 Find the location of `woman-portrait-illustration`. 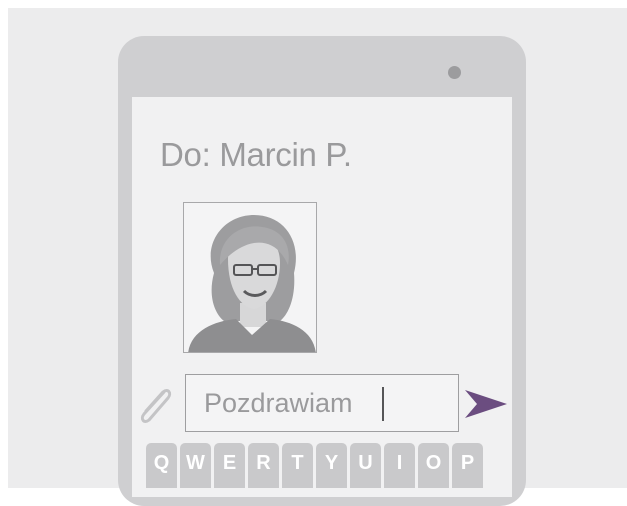

woman-portrait-illustration is located at coordinates (252, 283).